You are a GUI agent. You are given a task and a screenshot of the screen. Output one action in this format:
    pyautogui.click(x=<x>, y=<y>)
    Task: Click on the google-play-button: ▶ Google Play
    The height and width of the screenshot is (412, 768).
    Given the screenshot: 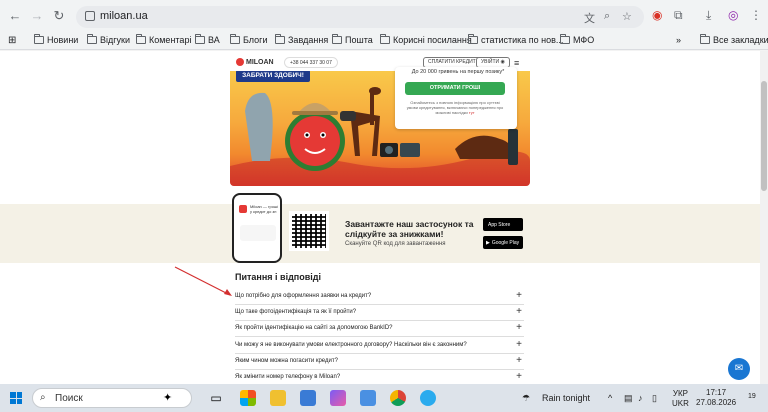 What is the action you would take?
    pyautogui.click(x=503, y=242)
    